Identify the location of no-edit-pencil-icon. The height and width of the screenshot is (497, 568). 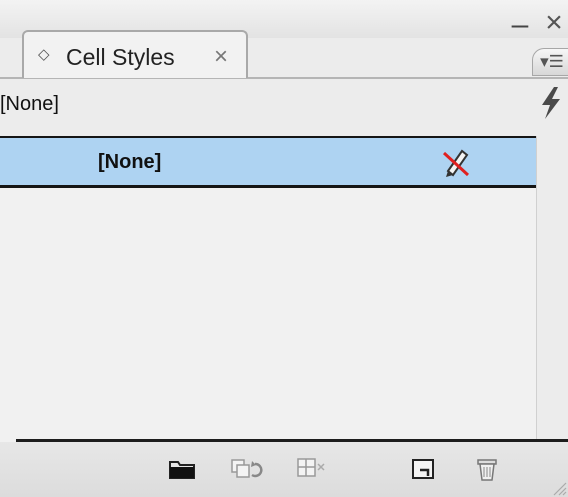
(456, 161).